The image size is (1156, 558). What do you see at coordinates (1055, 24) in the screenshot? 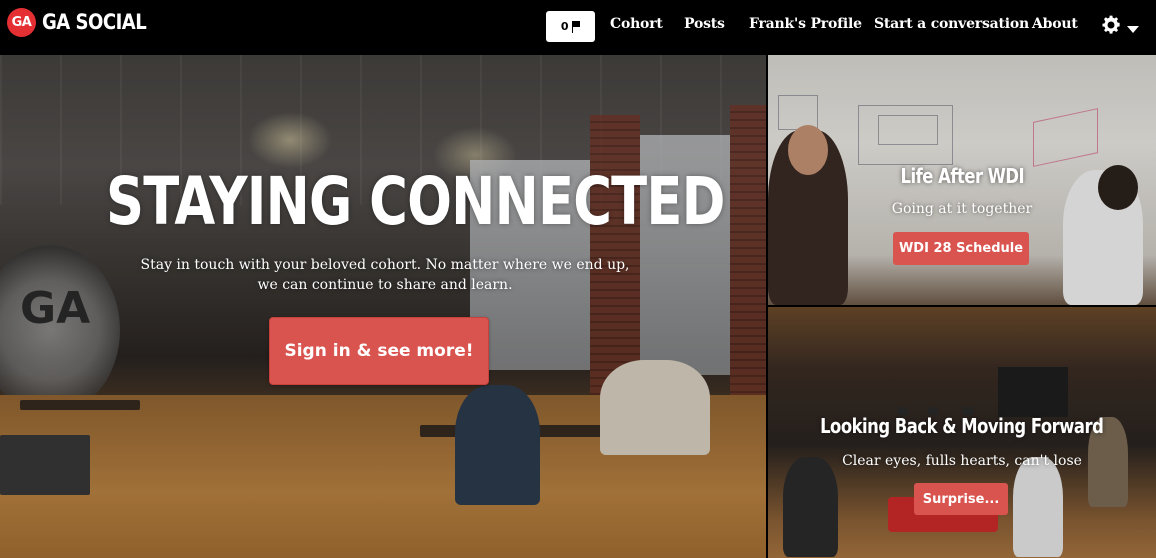
I see `nav-link-about: About` at bounding box center [1055, 24].